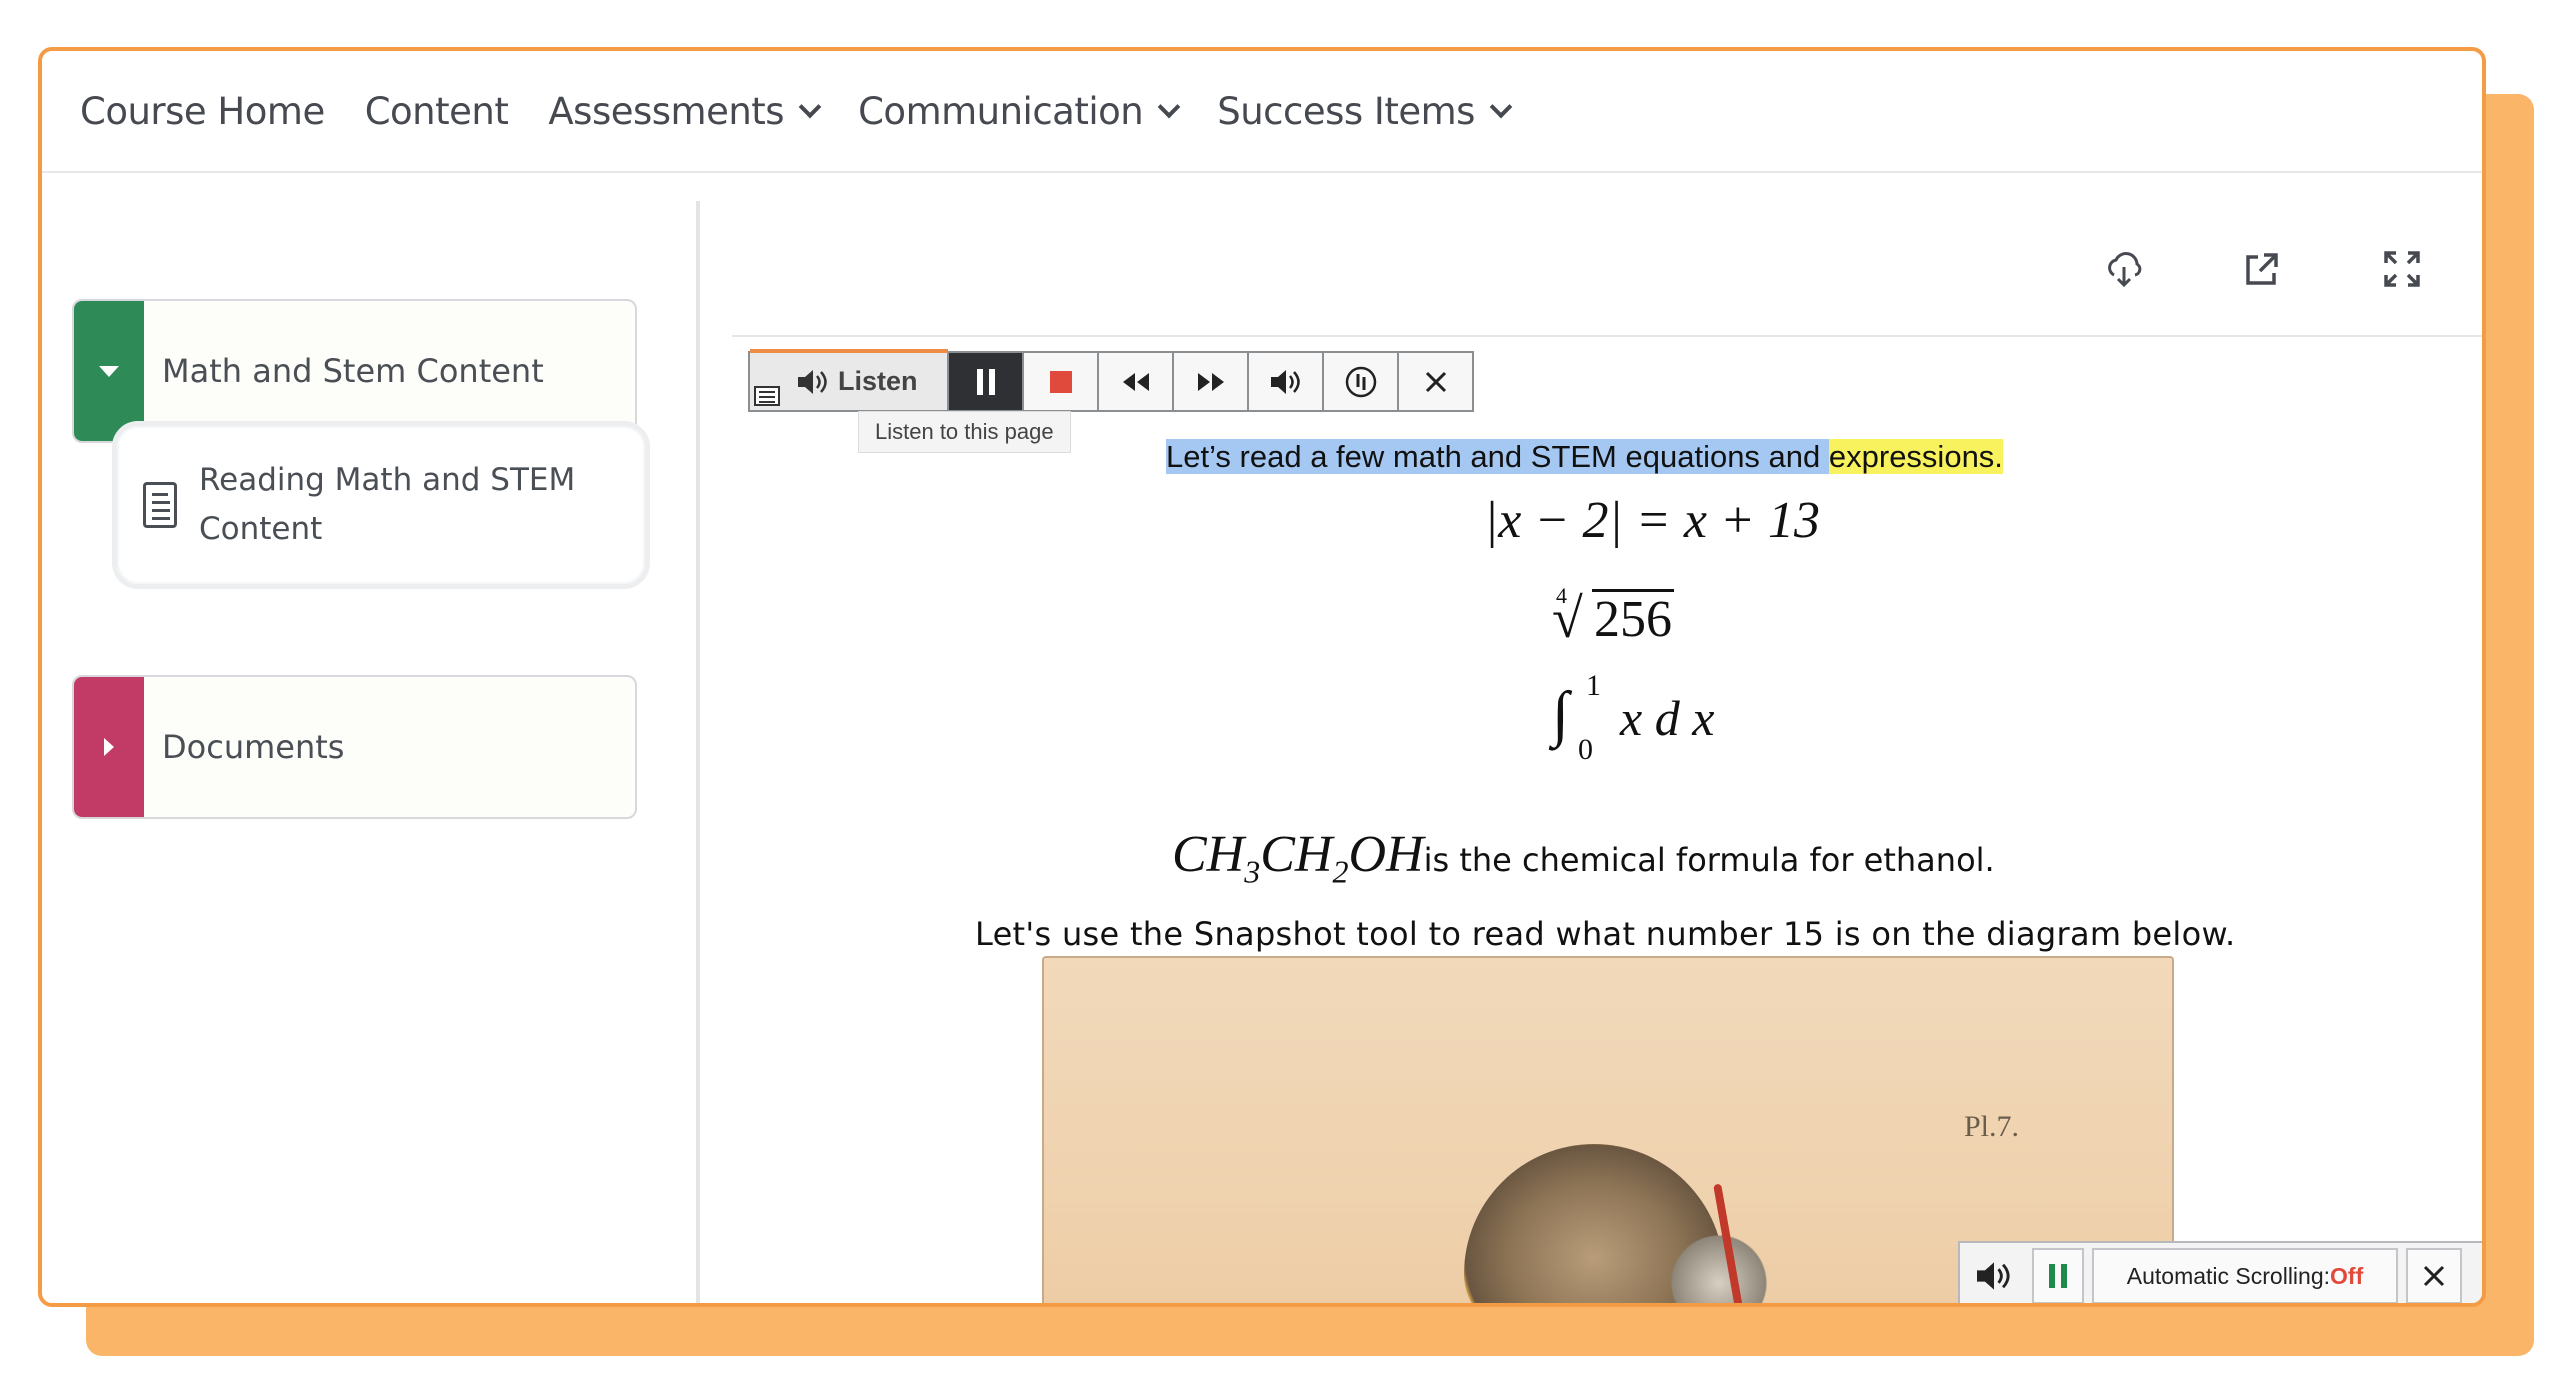  I want to click on integral-lower: 0, so click(1585, 749).